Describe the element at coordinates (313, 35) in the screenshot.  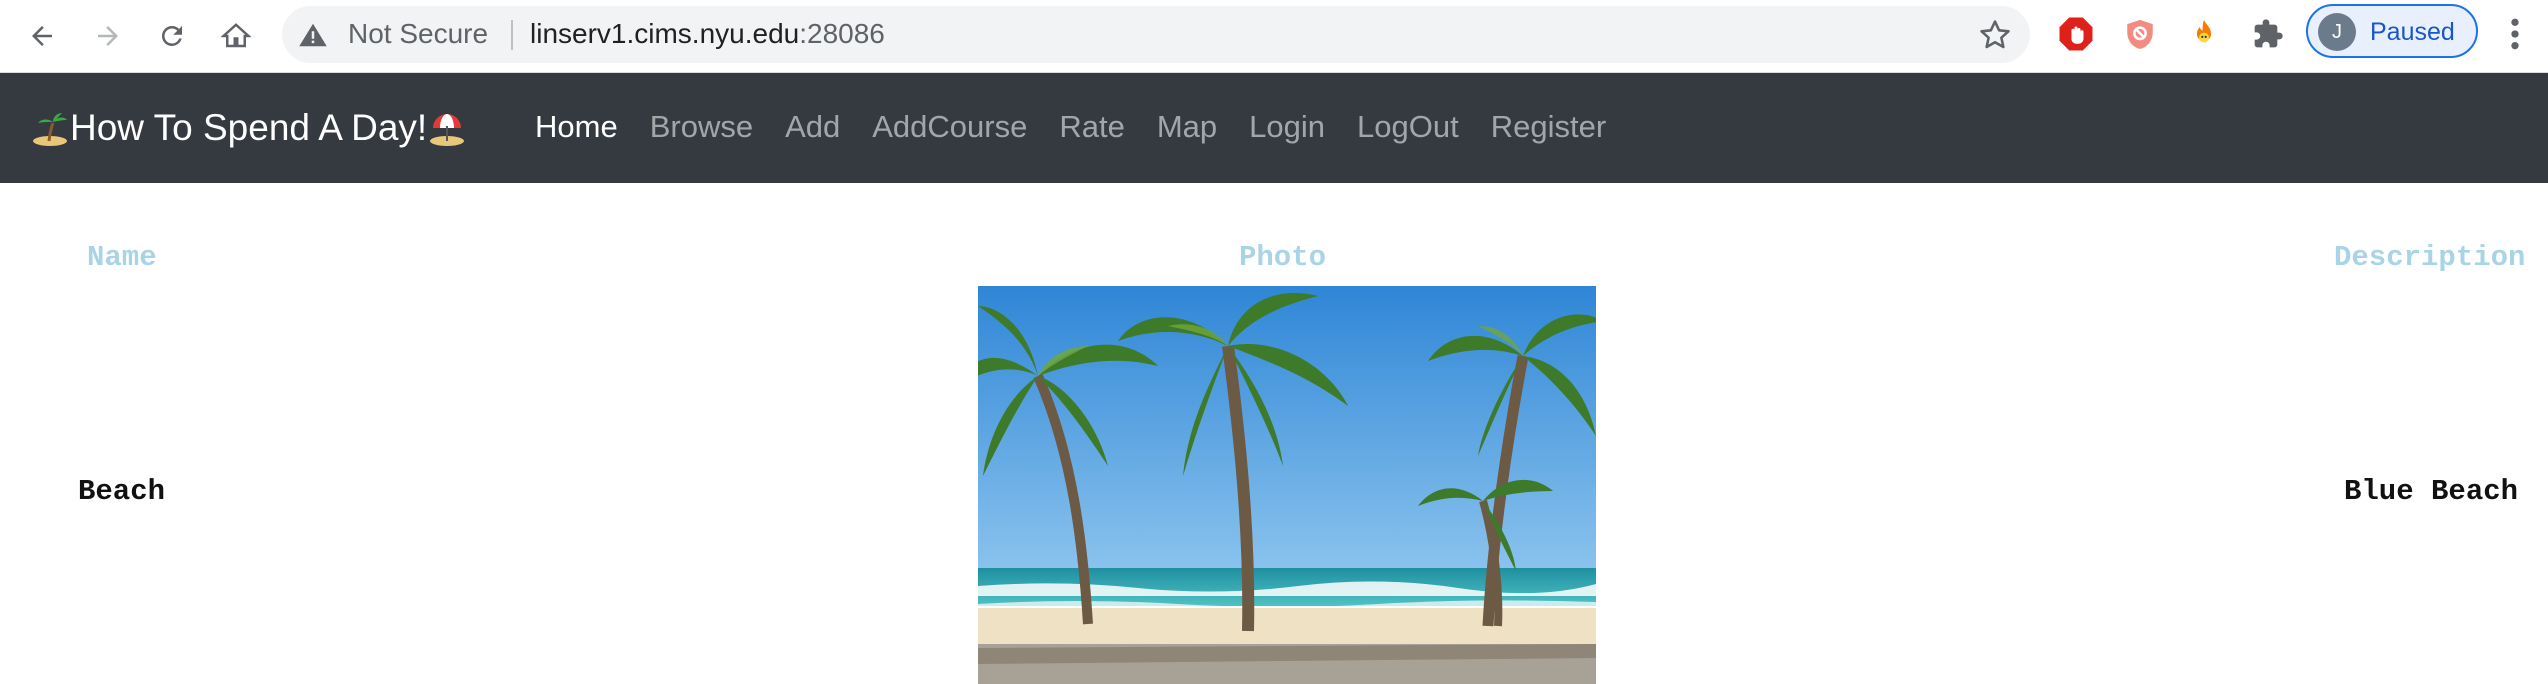
I see `warning-icon` at that location.